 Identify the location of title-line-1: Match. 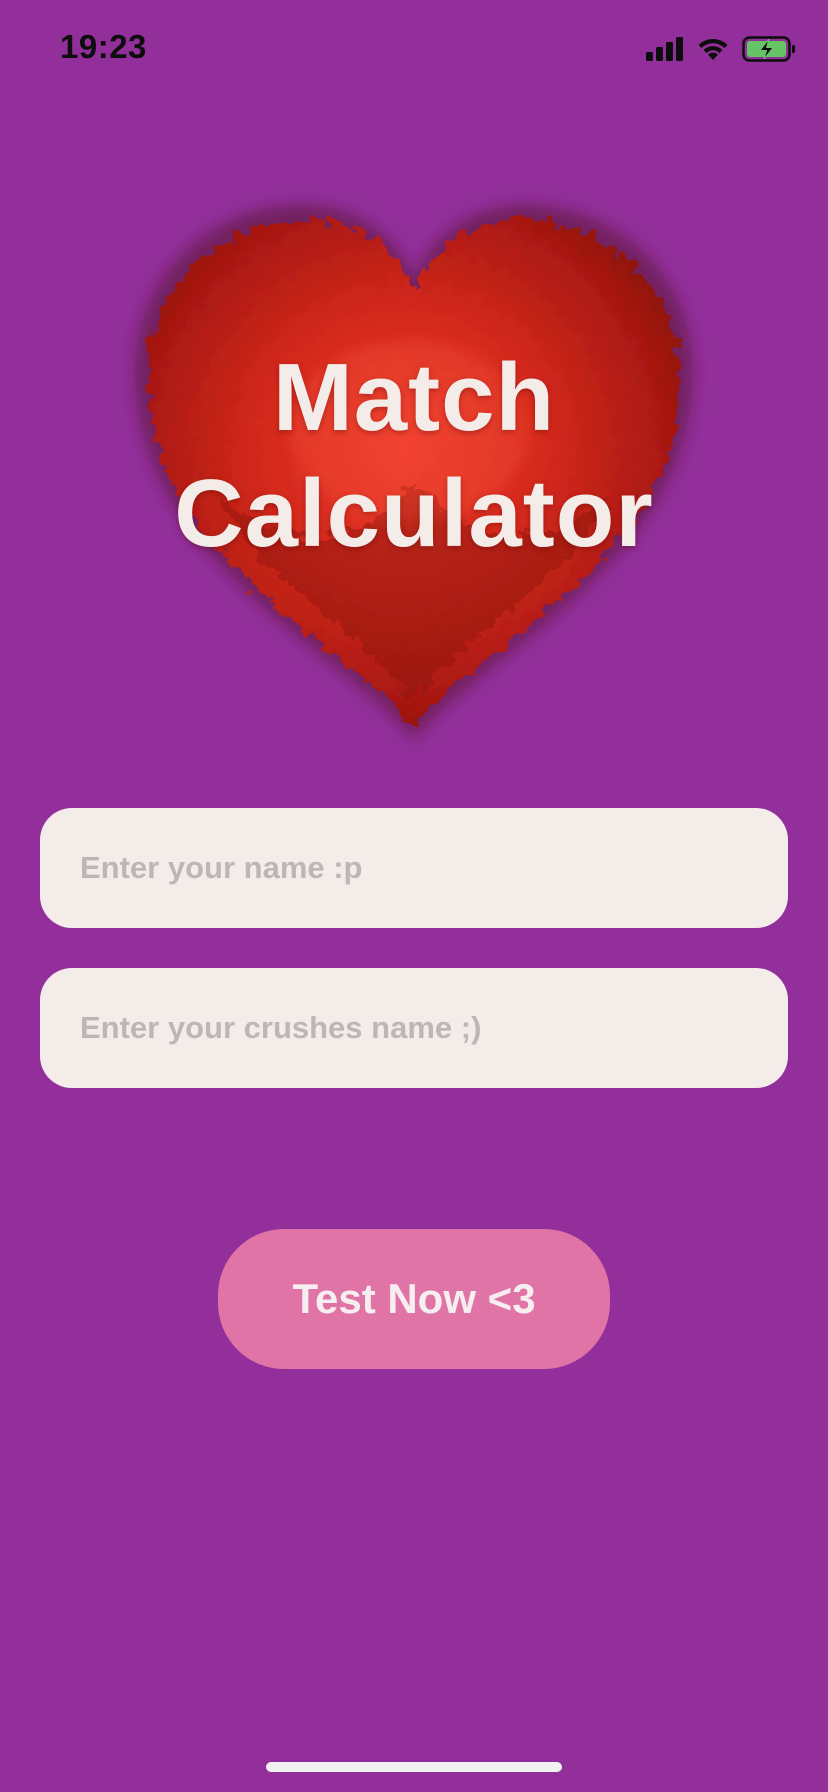
(414, 397).